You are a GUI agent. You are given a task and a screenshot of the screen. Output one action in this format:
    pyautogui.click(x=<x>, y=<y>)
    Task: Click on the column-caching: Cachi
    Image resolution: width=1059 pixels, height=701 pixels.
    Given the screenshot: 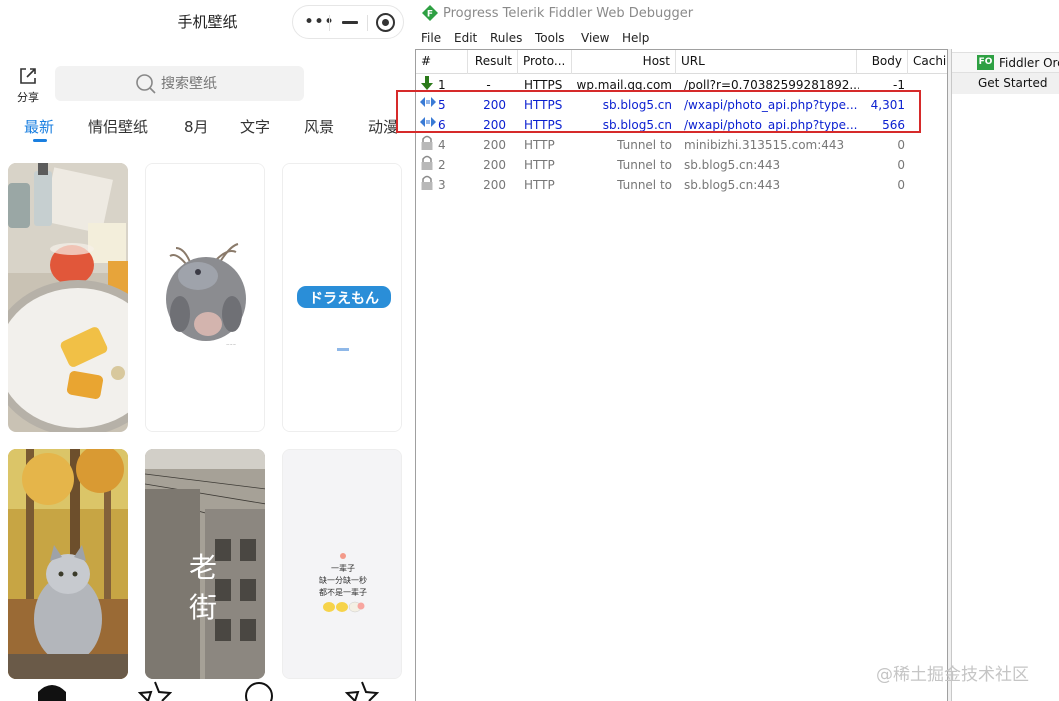 What is the action you would take?
    pyautogui.click(x=927, y=62)
    